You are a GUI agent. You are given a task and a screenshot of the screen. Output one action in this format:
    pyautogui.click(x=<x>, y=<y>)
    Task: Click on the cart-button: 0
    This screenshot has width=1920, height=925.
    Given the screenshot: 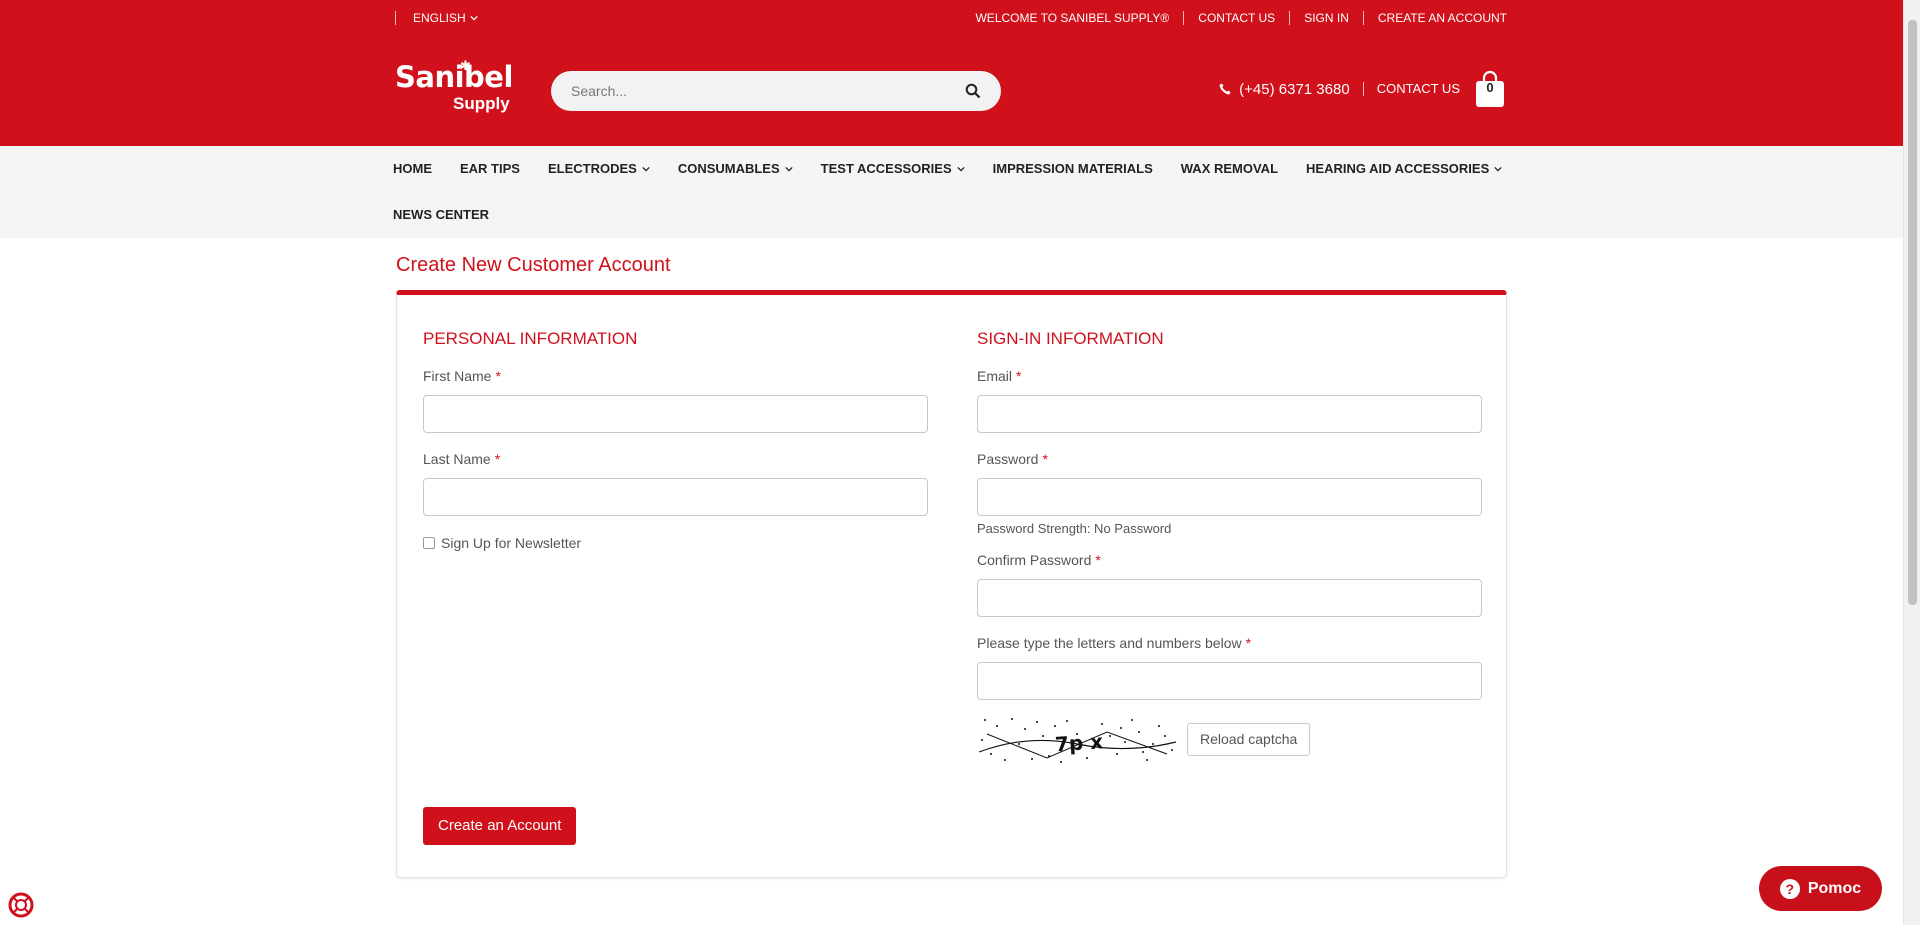 What is the action you would take?
    pyautogui.click(x=1490, y=89)
    